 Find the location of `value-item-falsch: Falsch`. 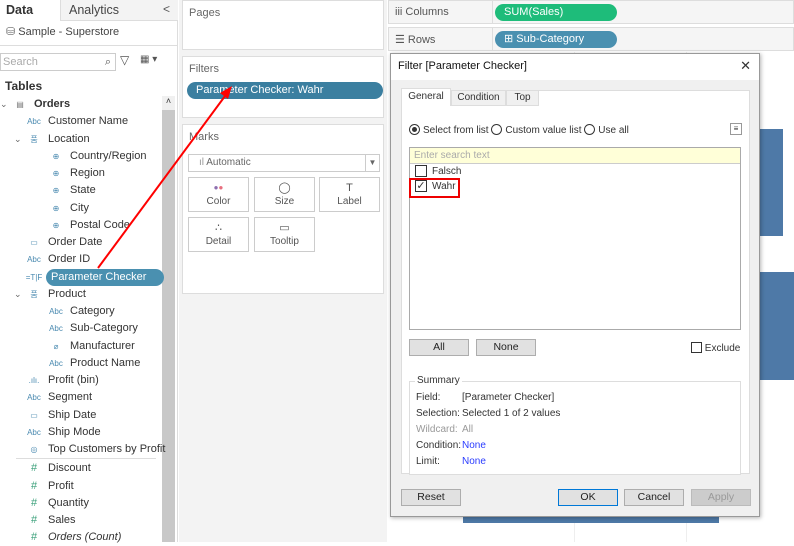

value-item-falsch: Falsch is located at coordinates (575, 171).